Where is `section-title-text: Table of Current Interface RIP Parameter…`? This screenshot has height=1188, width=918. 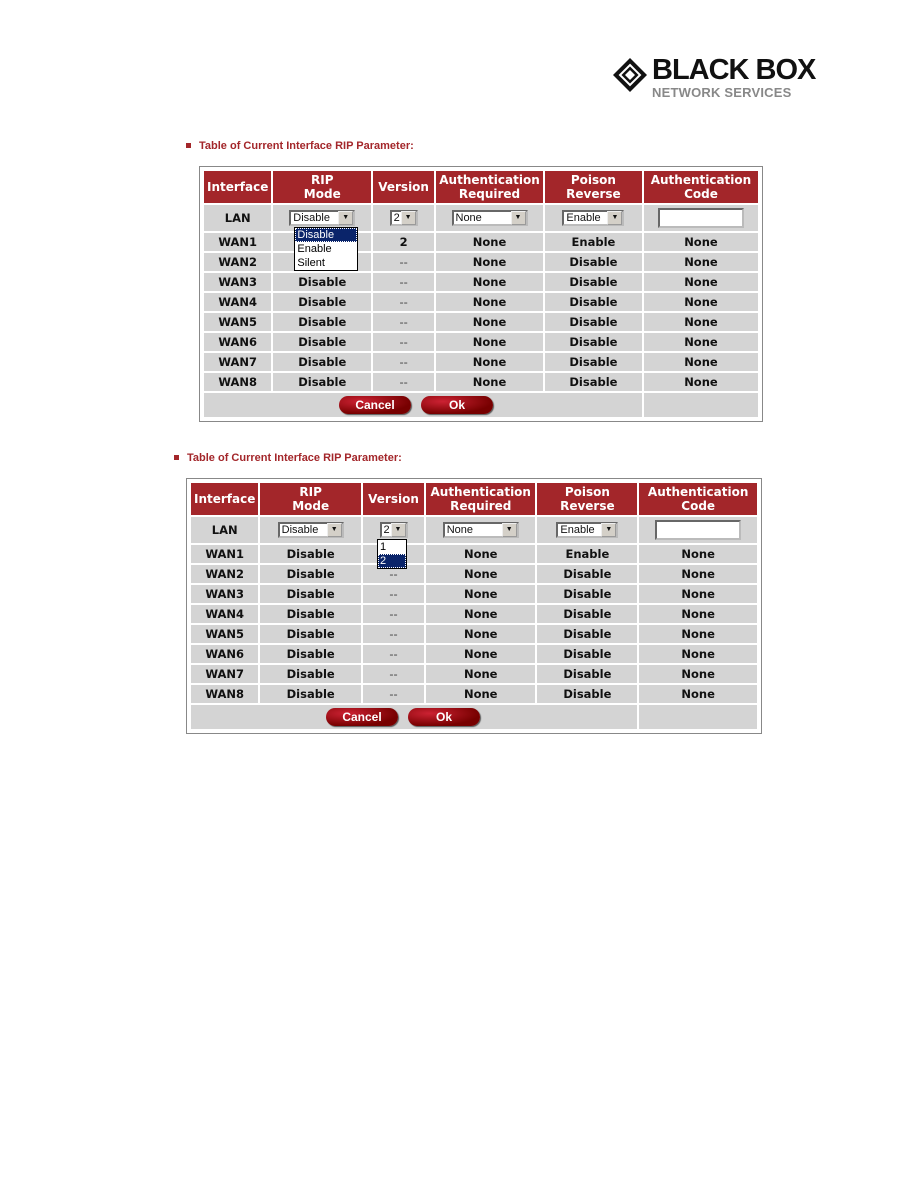 section-title-text: Table of Current Interface RIP Parameter… is located at coordinates (294, 458).